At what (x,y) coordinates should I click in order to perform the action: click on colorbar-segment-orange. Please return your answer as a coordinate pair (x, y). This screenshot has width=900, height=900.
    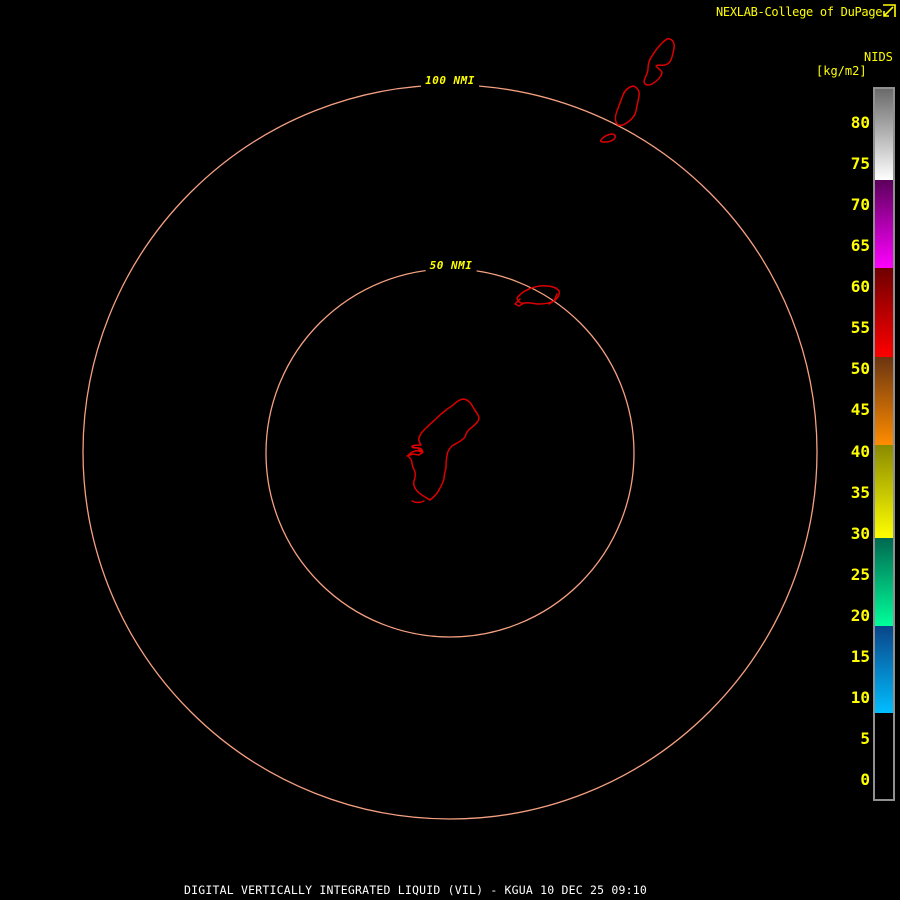
    Looking at the image, I should click on (884, 401).